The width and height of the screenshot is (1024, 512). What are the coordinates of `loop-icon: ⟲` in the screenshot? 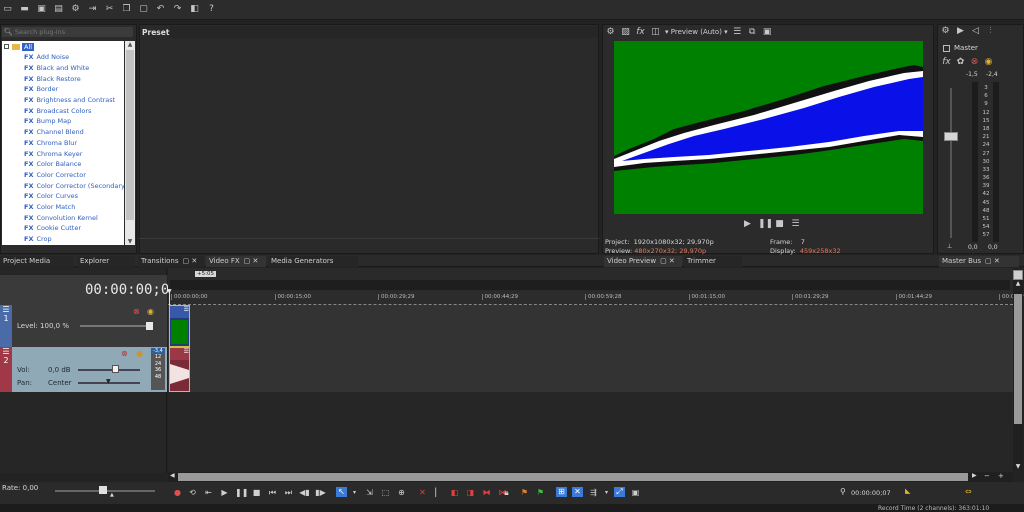 It's located at (192, 493).